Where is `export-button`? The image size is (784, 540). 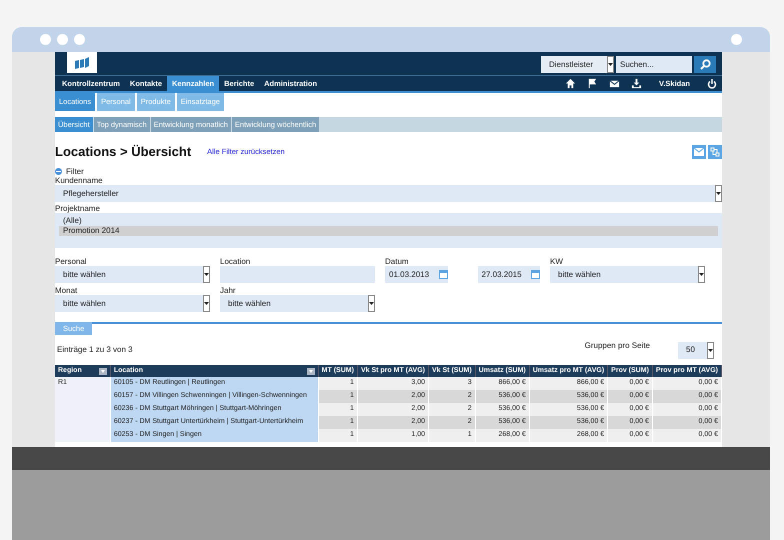 export-button is located at coordinates (715, 152).